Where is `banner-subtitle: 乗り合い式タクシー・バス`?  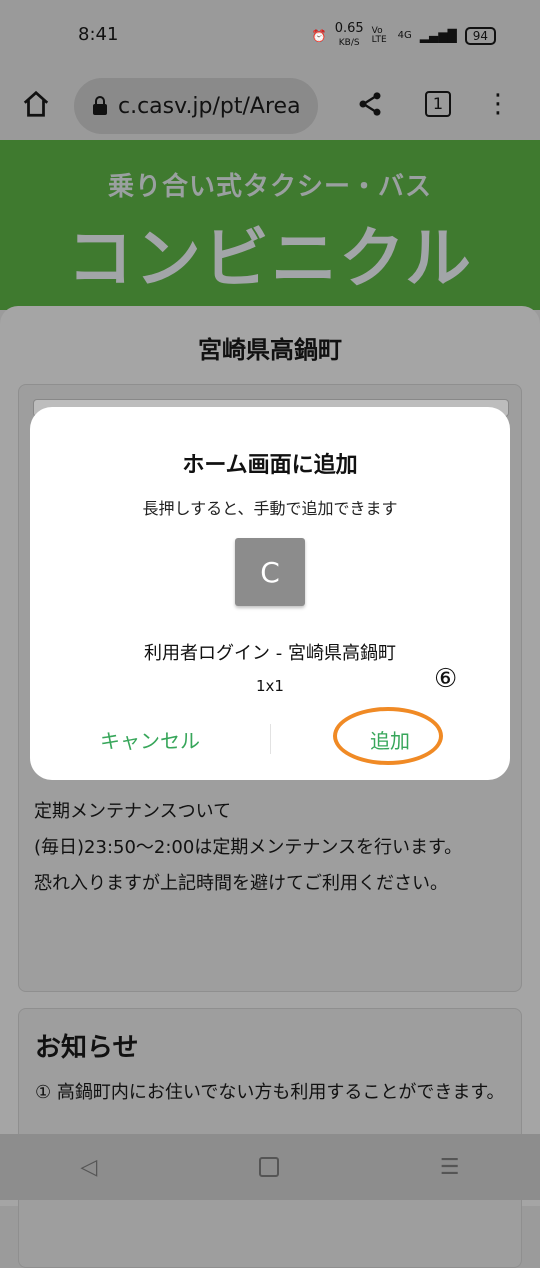
banner-subtitle: 乗り合い式タクシー・バス is located at coordinates (269, 187).